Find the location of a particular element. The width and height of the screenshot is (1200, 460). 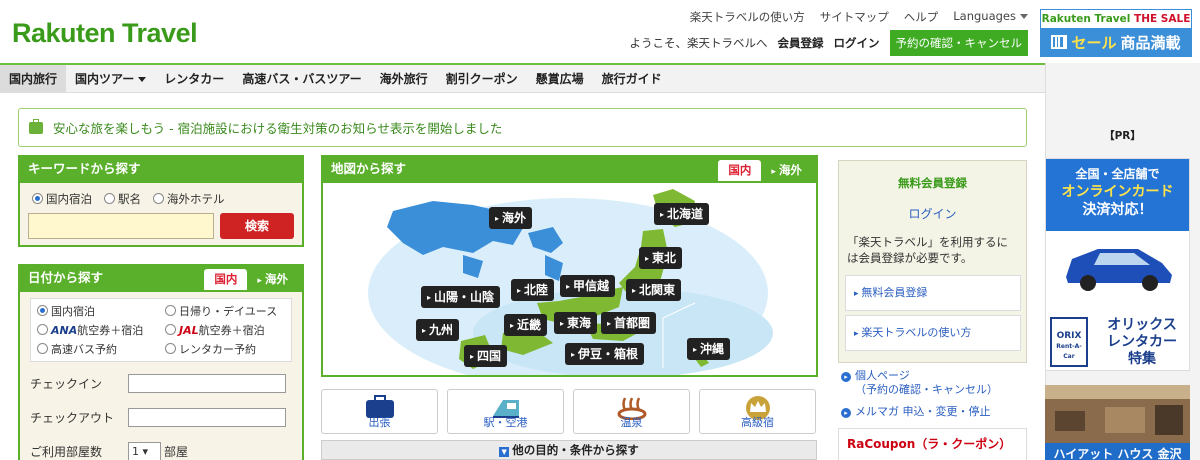

nav-prize: 懸賞広場 is located at coordinates (560, 78).